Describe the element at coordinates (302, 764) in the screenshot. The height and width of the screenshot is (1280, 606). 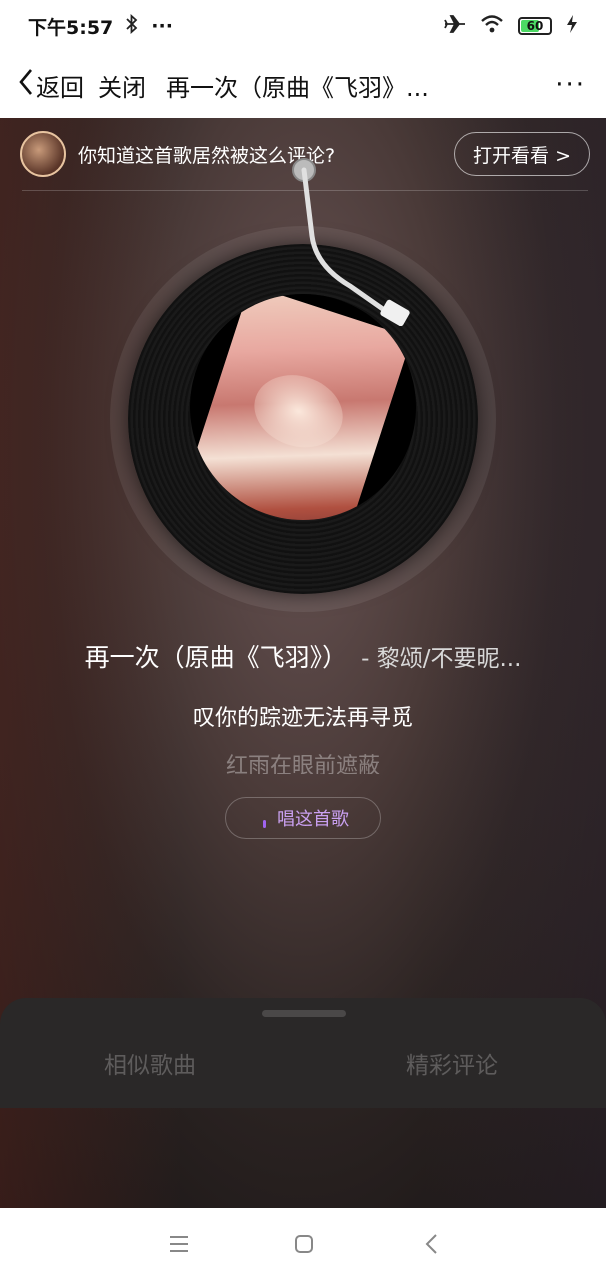
I see `lyric-next: 红雨在眼前遮蔽` at that location.